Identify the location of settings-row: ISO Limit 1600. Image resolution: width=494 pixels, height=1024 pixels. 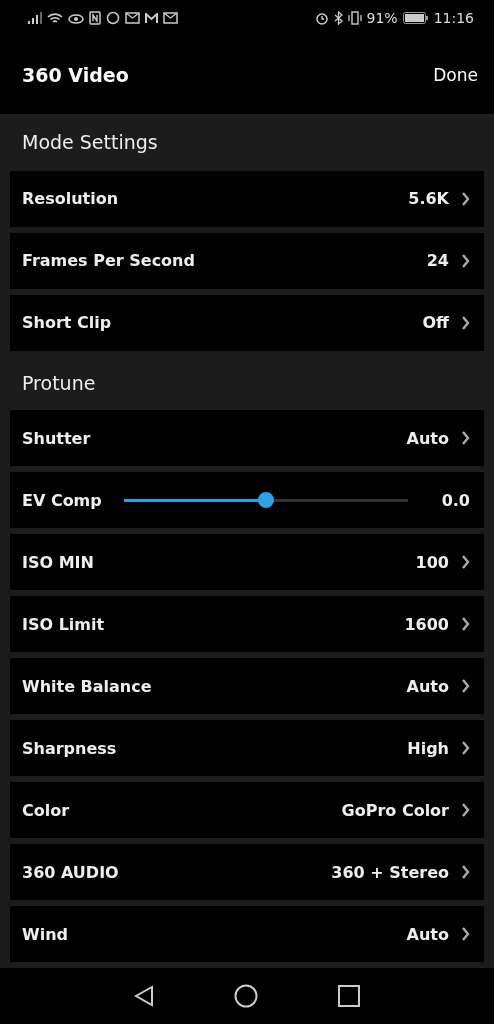
(247, 624).